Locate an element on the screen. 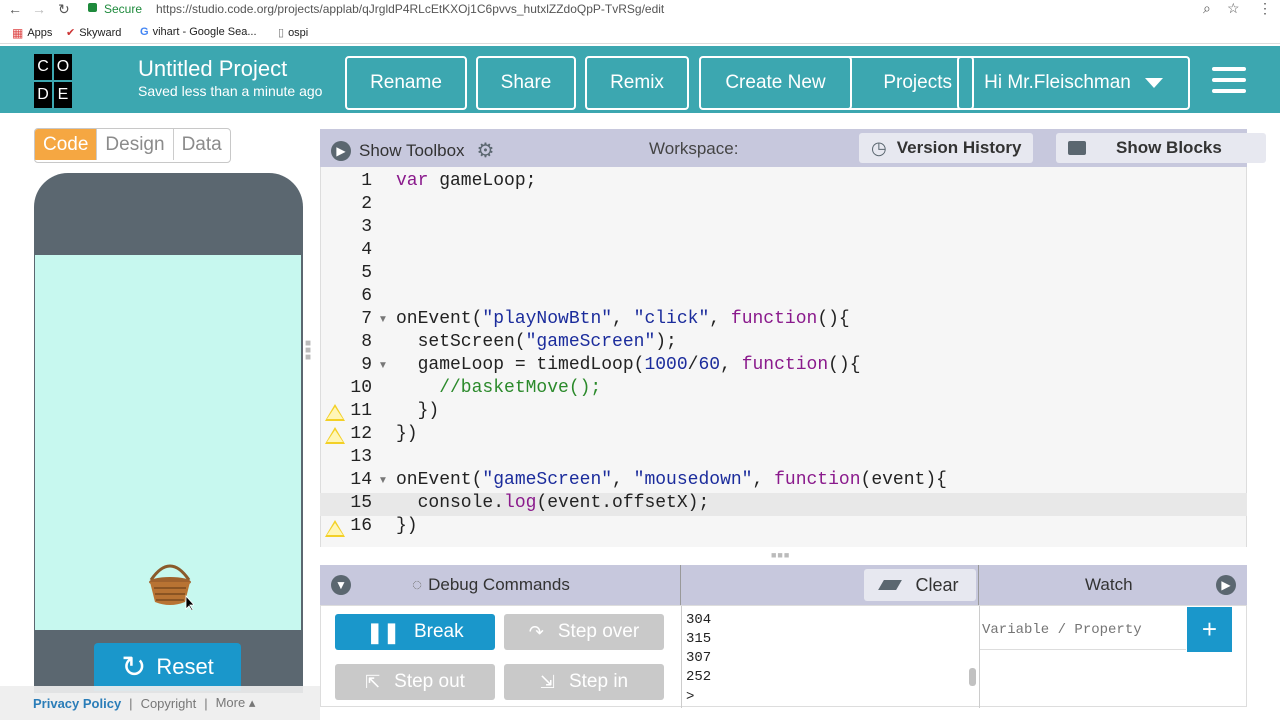  logo-letter: D is located at coordinates (43, 95).